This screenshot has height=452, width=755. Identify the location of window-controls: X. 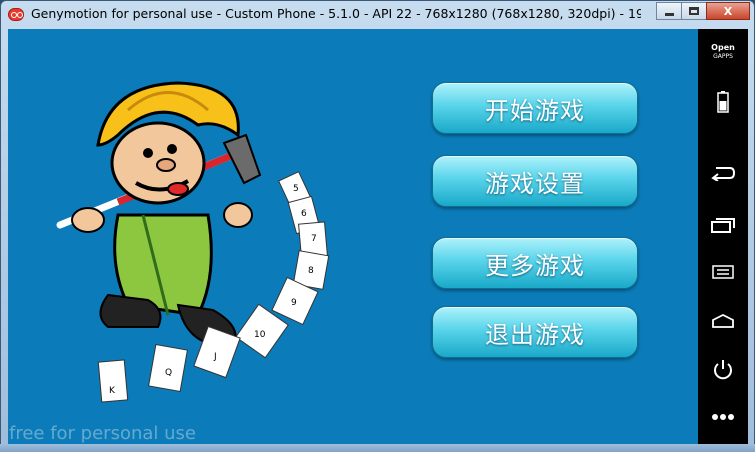
(703, 11).